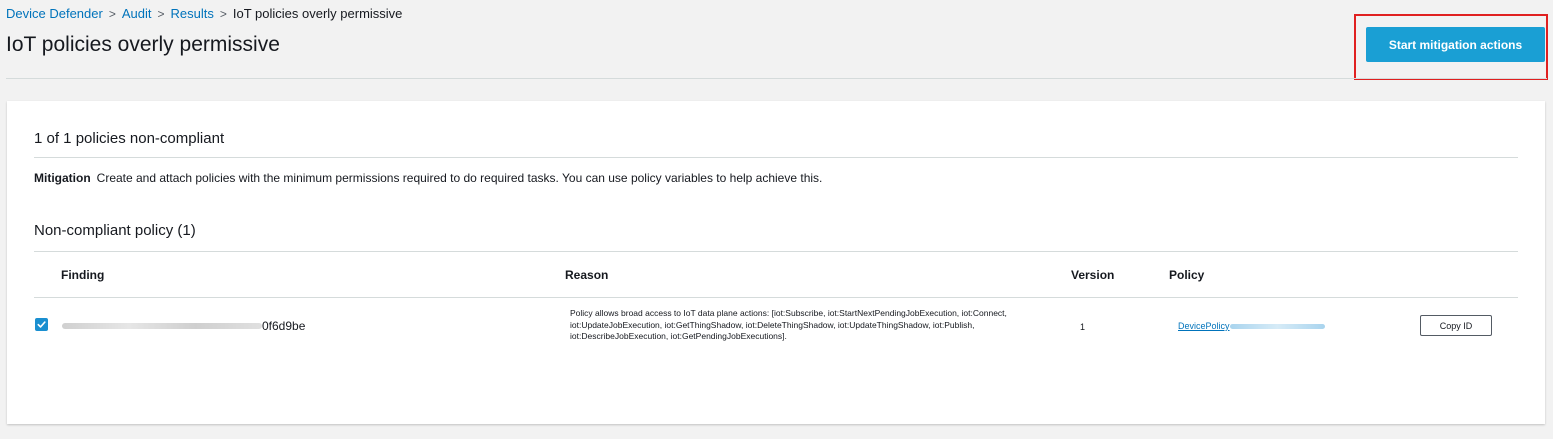 This screenshot has height=439, width=1553. Describe the element at coordinates (776, 251) in the screenshot. I see `table-title-divider` at that location.